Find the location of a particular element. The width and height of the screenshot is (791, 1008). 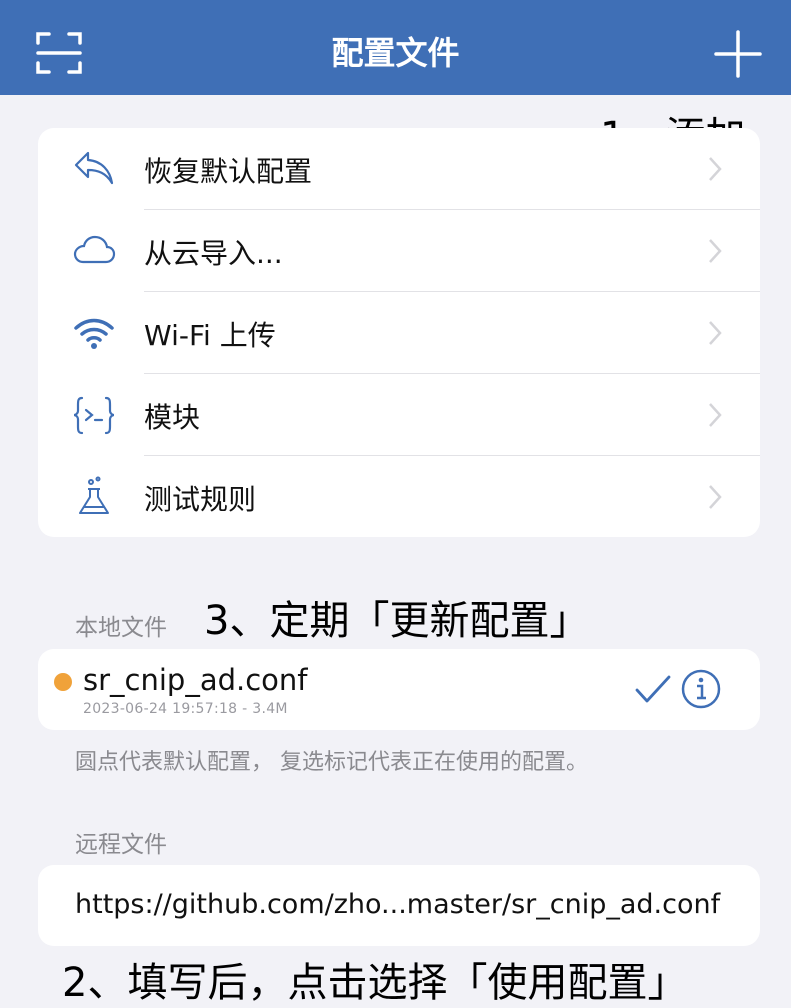

annotation-update: 3、定期「更新配置」 is located at coordinates (397, 621).